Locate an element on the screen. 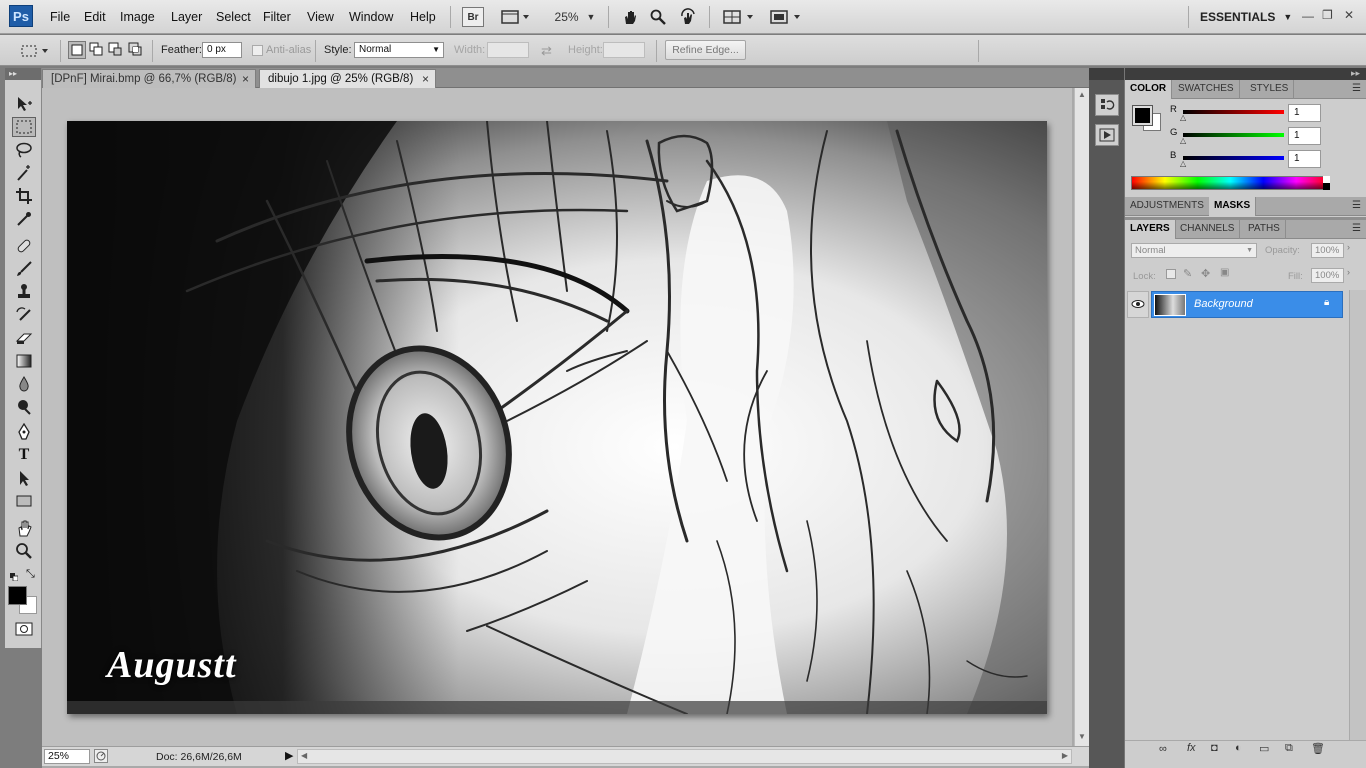 This screenshot has height=768, width=1366. lock-pixels-brush-icon: ✎ is located at coordinates (1187, 273).